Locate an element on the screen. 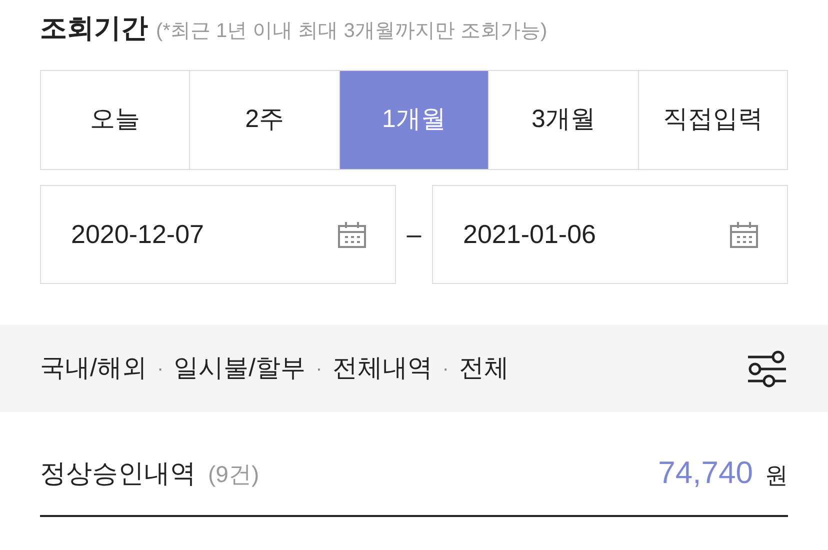 The width and height of the screenshot is (828, 550). filter-label: 전체내역 is located at coordinates (382, 368).